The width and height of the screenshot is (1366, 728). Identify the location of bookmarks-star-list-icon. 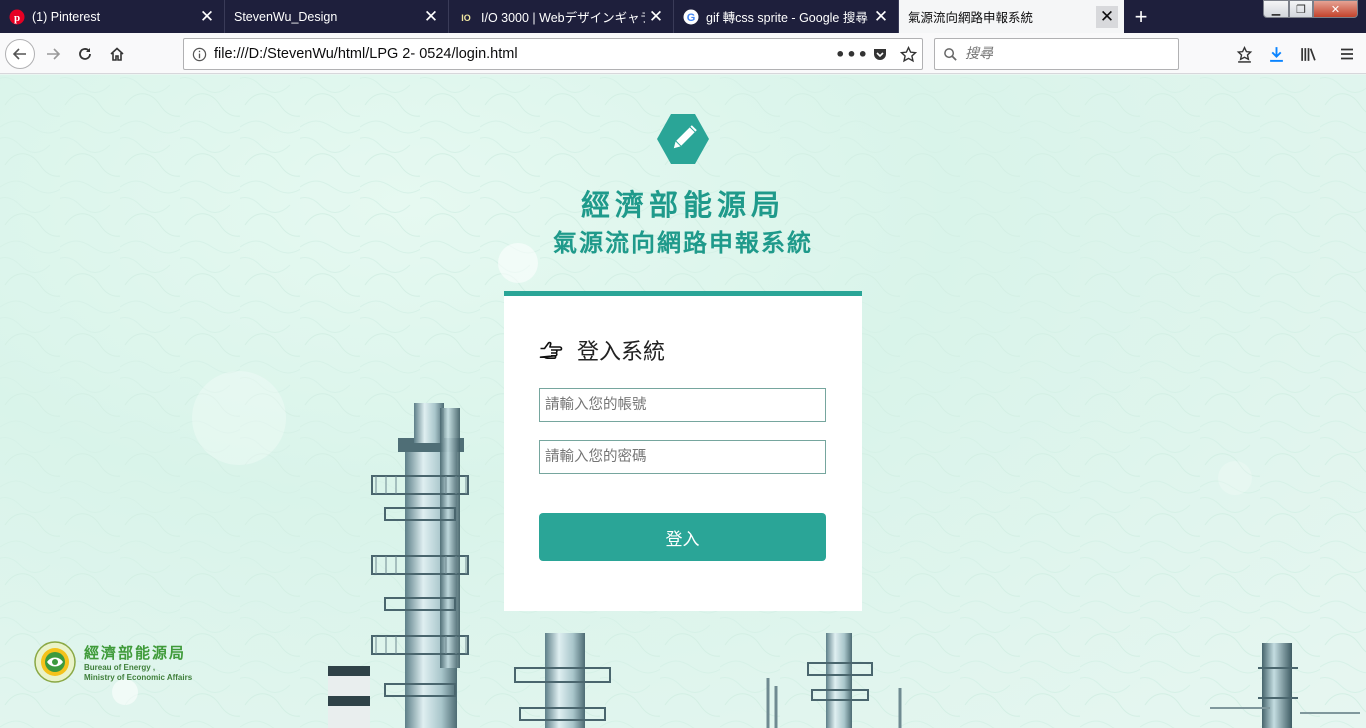
(1244, 54).